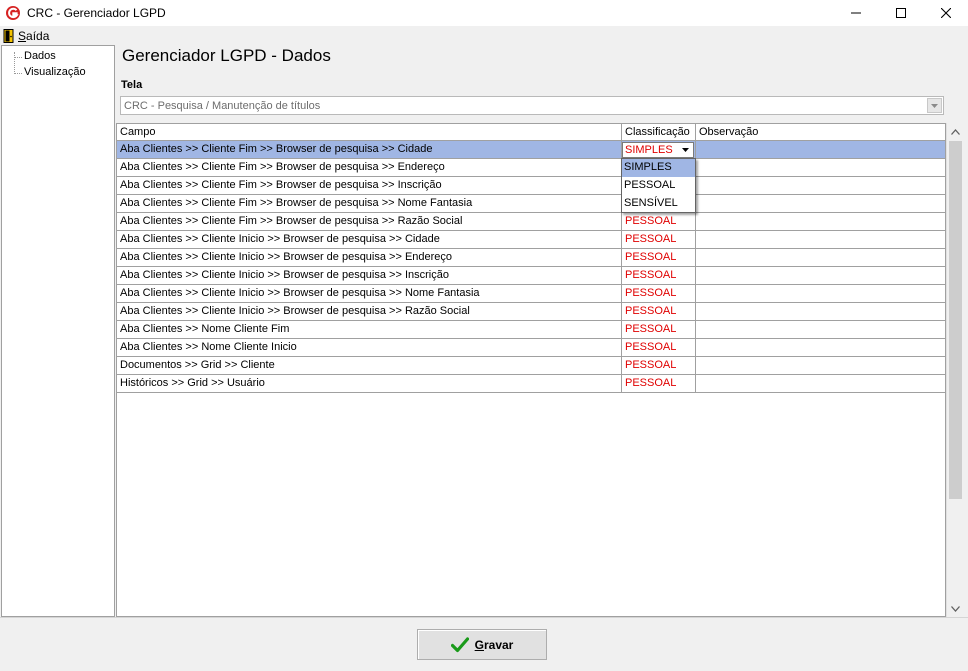 Image resolution: width=968 pixels, height=671 pixels. I want to click on scroll-down-button, so click(955, 608).